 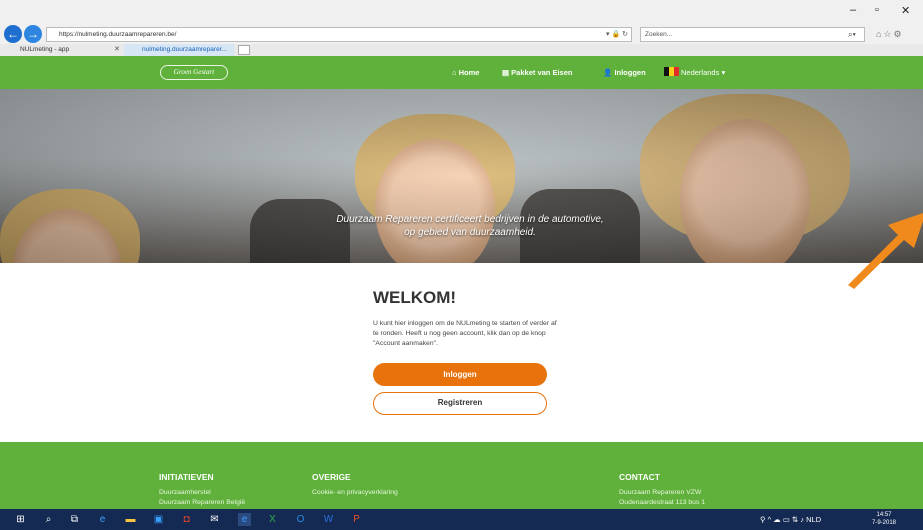 I want to click on user-icon: 👤, so click(x=609, y=72).